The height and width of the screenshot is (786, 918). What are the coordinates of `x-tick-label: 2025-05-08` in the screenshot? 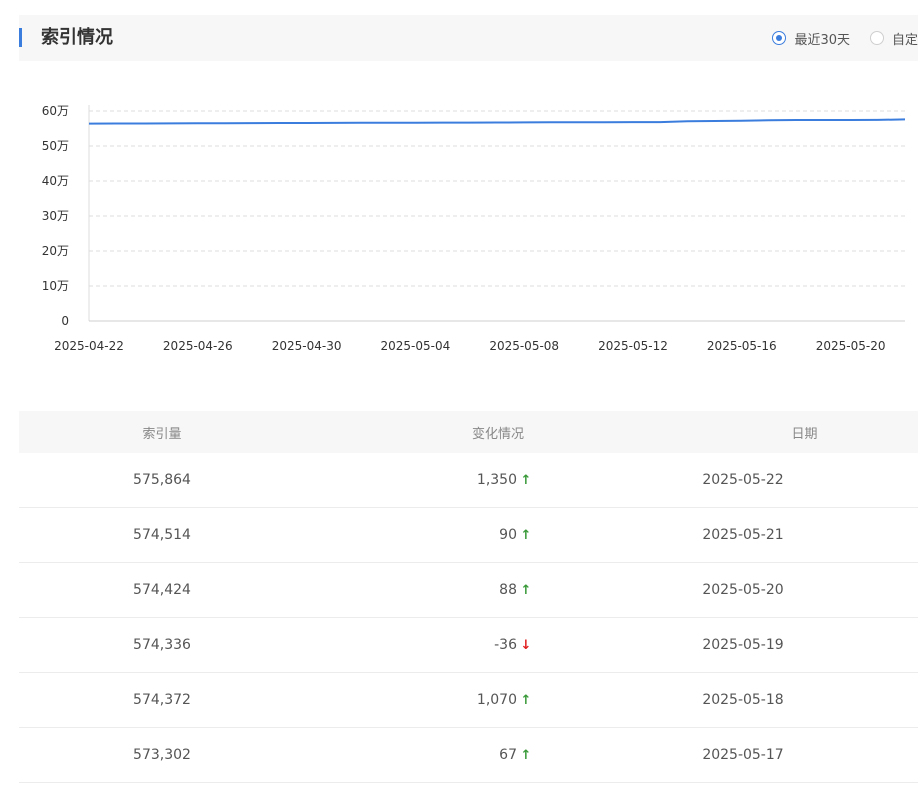 It's located at (524, 346).